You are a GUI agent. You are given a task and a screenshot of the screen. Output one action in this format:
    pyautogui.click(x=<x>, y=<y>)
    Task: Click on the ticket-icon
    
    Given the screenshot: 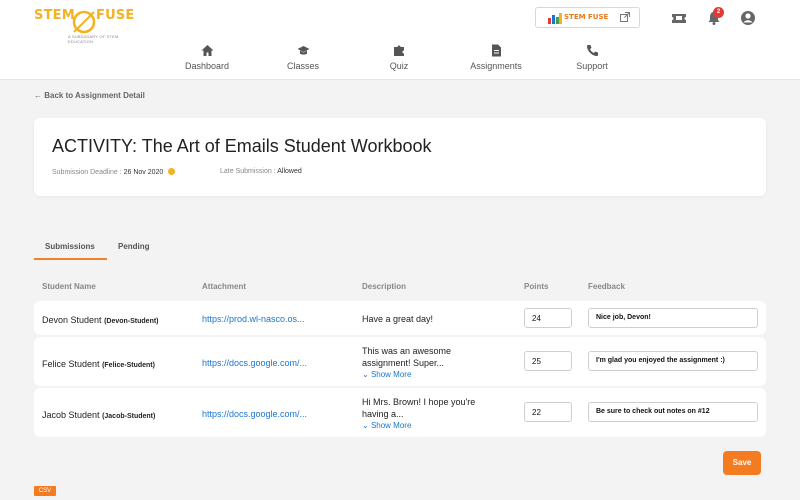 What is the action you would take?
    pyautogui.click(x=679, y=18)
    